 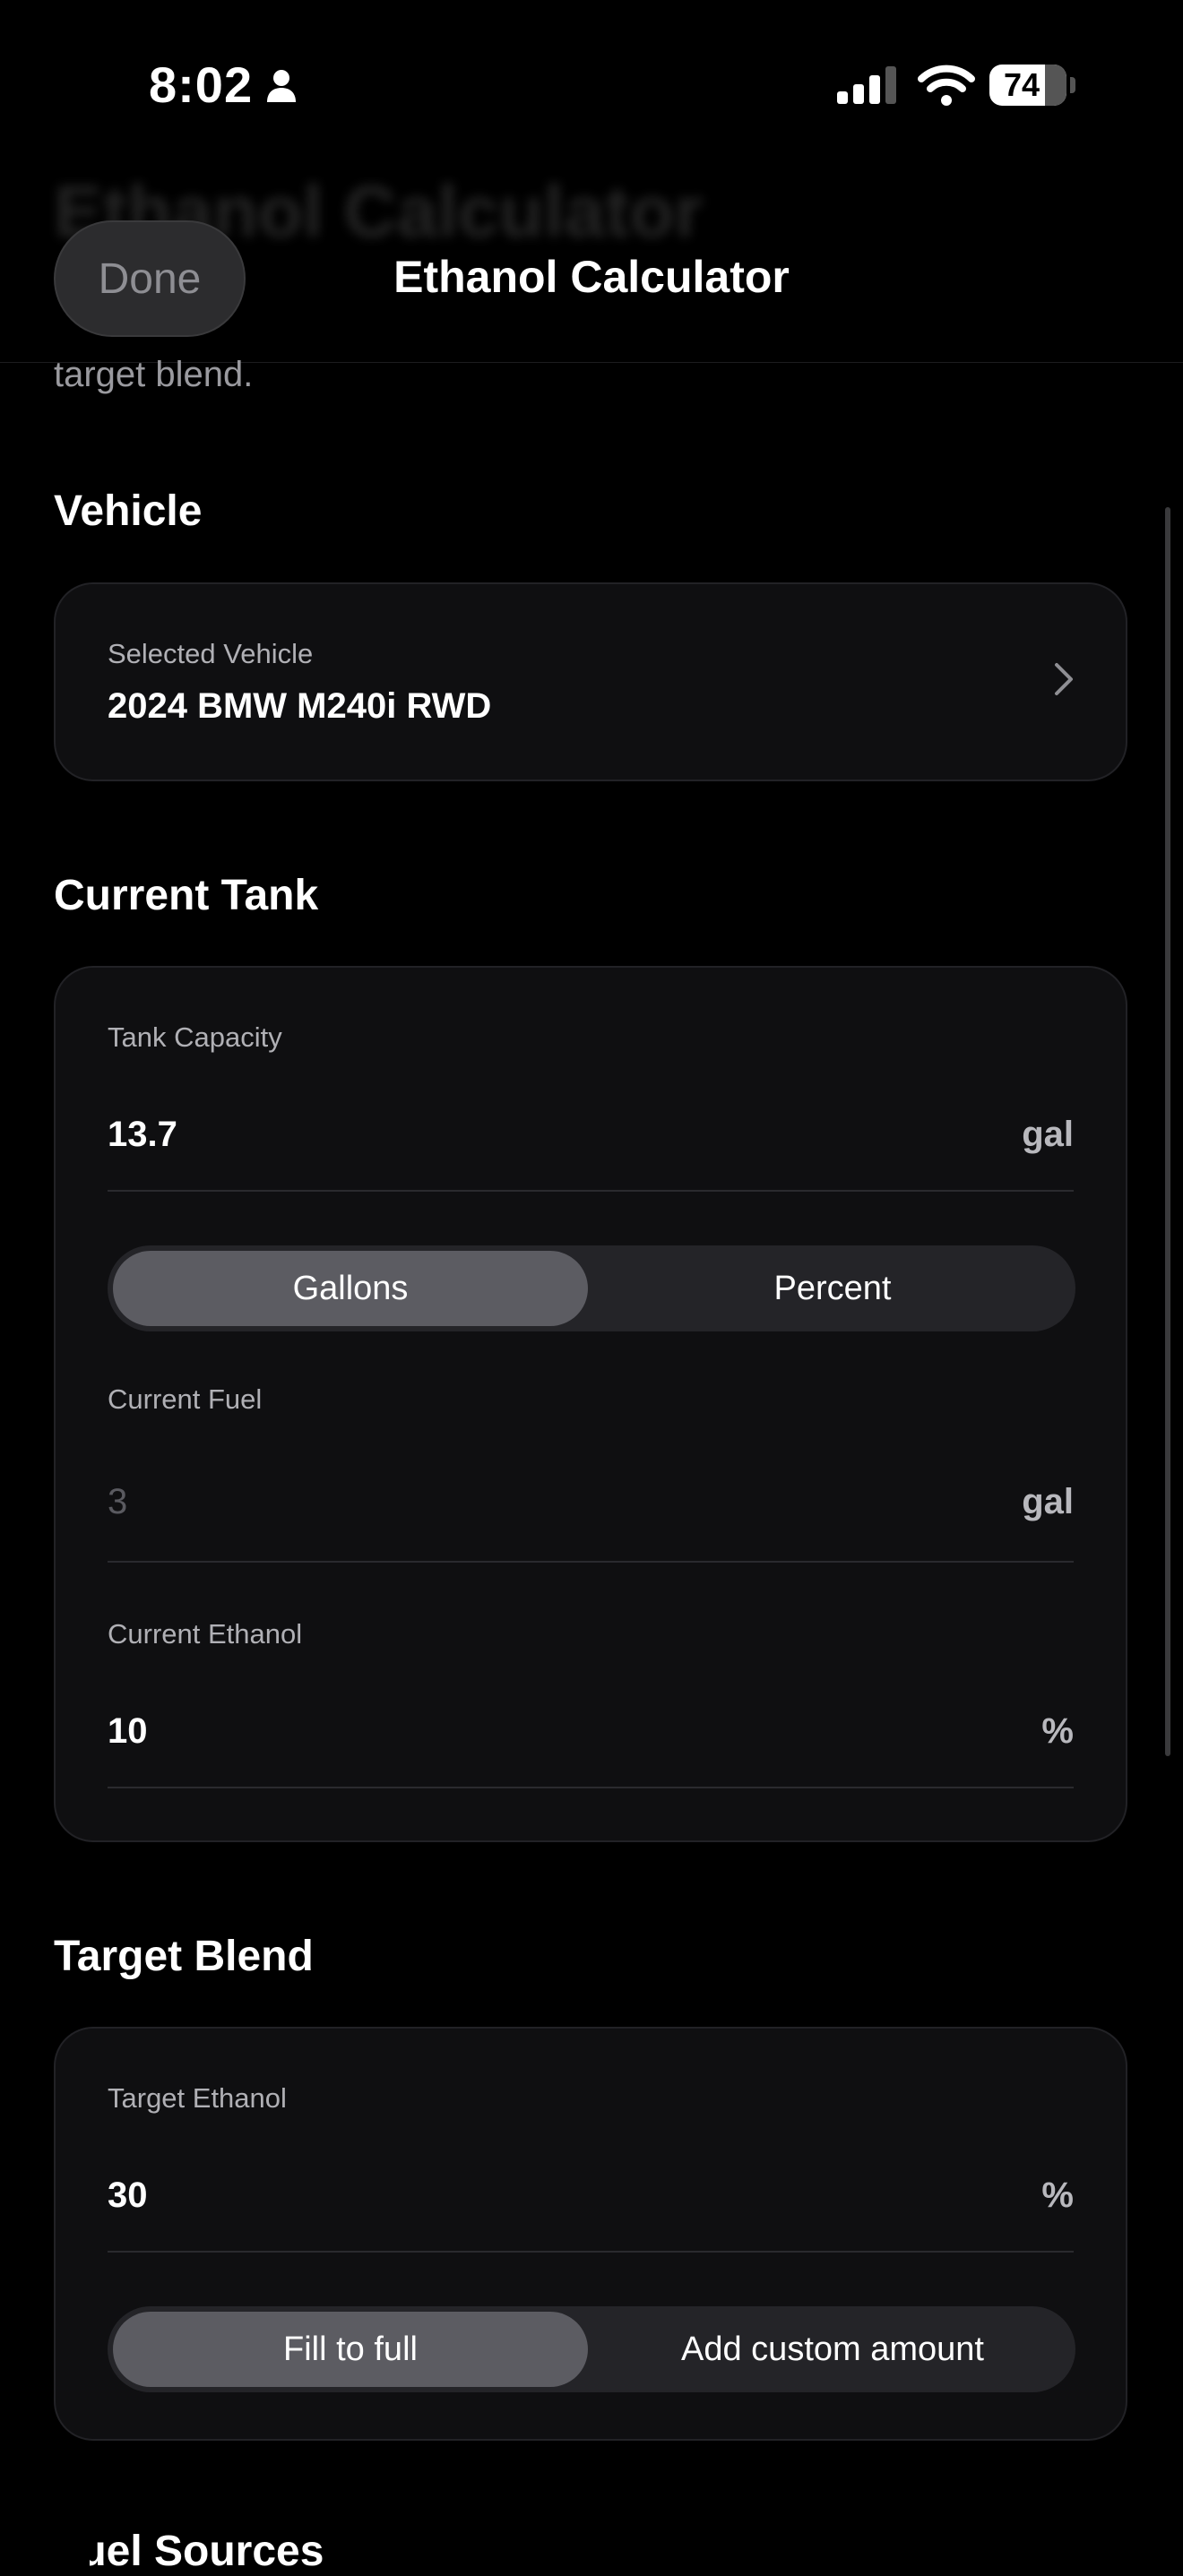 I want to click on target-blend-section-title: Target Blend, so click(x=184, y=1956).